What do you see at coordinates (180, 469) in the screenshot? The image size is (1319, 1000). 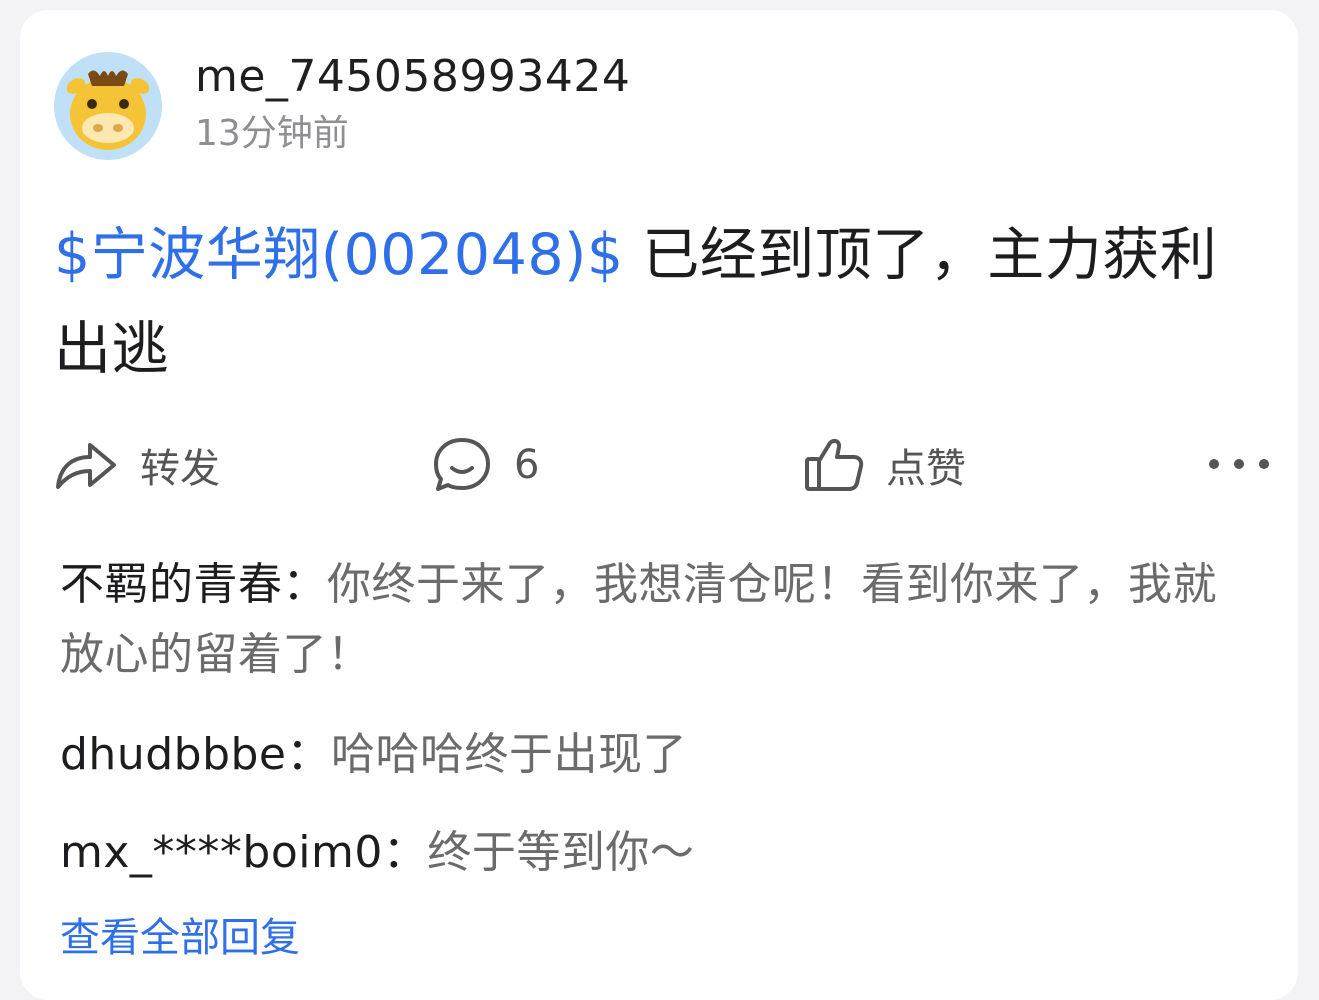 I see `share-label: 转发` at bounding box center [180, 469].